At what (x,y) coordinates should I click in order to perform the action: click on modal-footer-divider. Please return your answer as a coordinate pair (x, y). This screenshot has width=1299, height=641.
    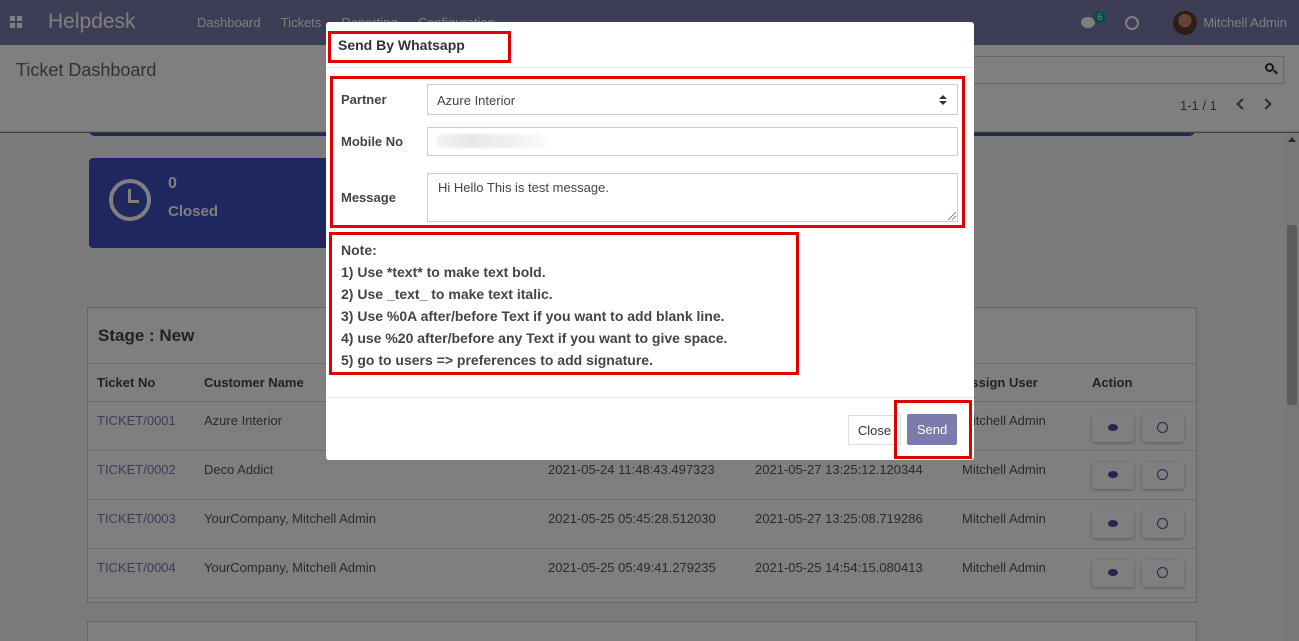
    Looking at the image, I should click on (650, 397).